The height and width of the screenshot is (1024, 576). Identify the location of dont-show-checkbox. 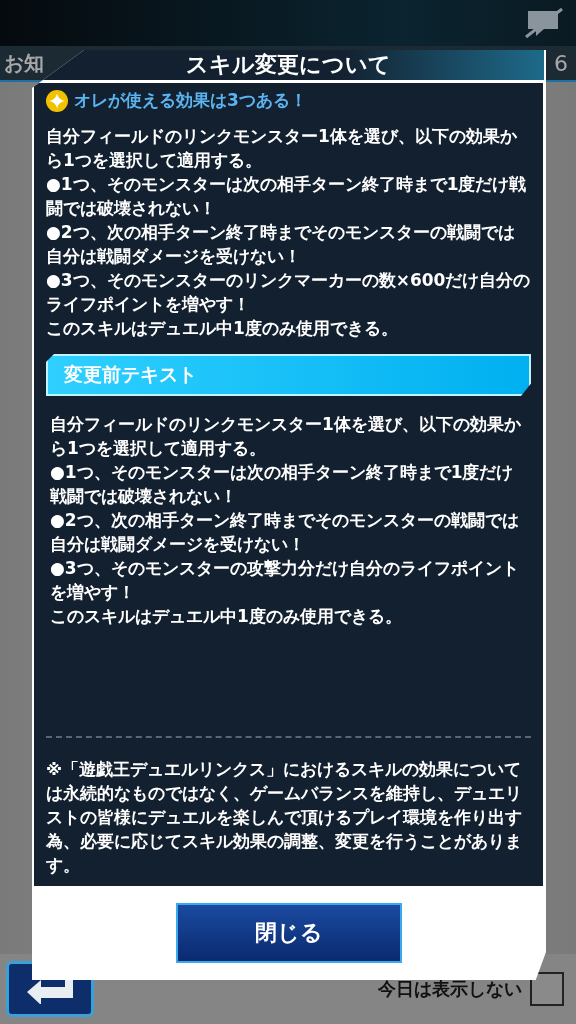
(547, 989).